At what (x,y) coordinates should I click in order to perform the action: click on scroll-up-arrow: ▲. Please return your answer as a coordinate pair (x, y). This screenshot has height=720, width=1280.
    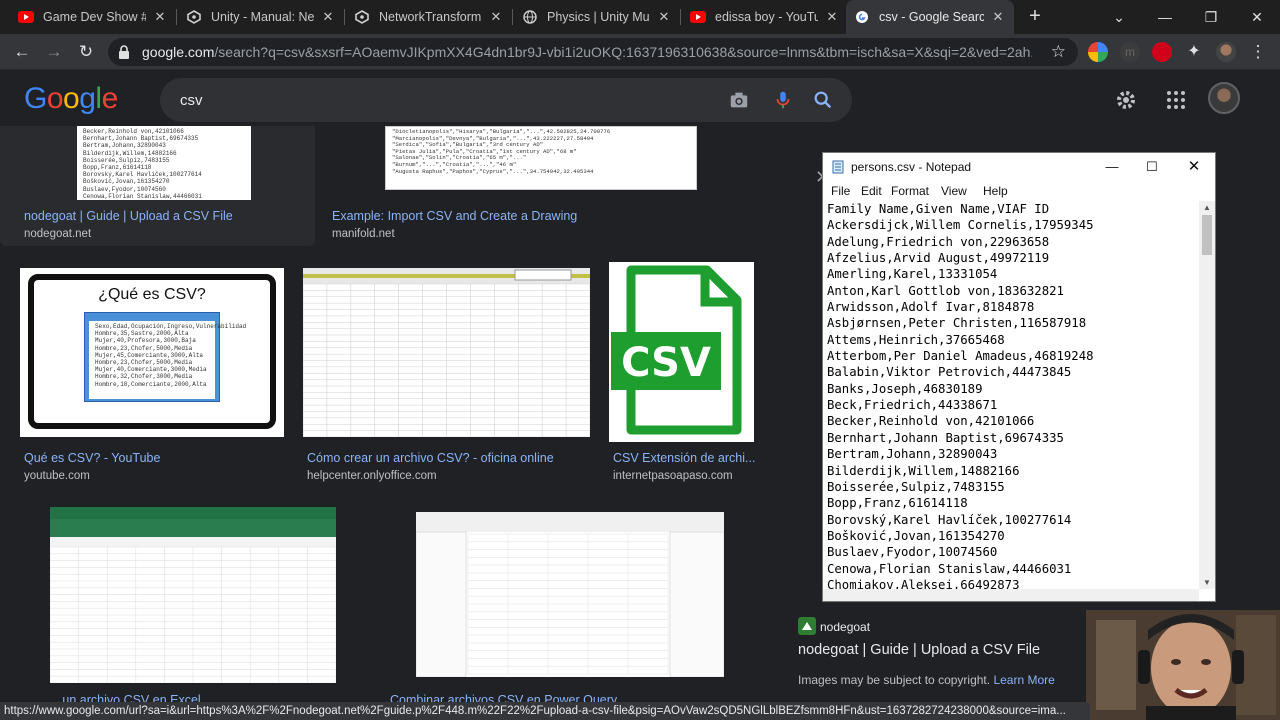
    Looking at the image, I should click on (1207, 207).